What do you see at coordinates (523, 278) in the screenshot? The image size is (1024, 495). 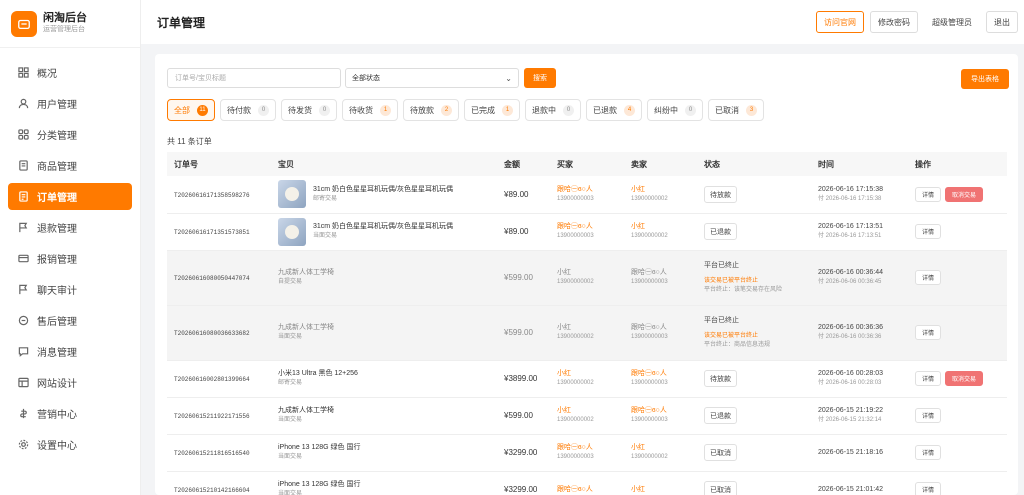 I see `cell-amount: ¥599.00` at bounding box center [523, 278].